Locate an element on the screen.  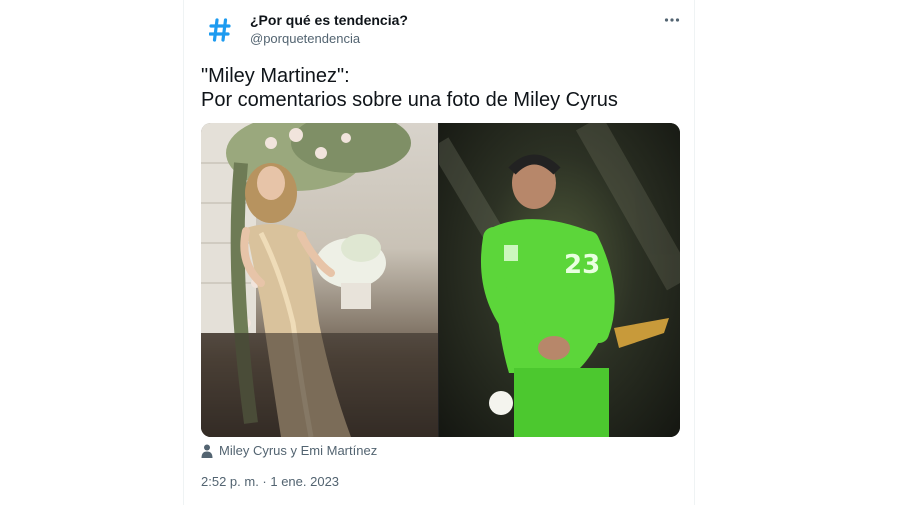
more-options-icon is located at coordinates (672, 20).